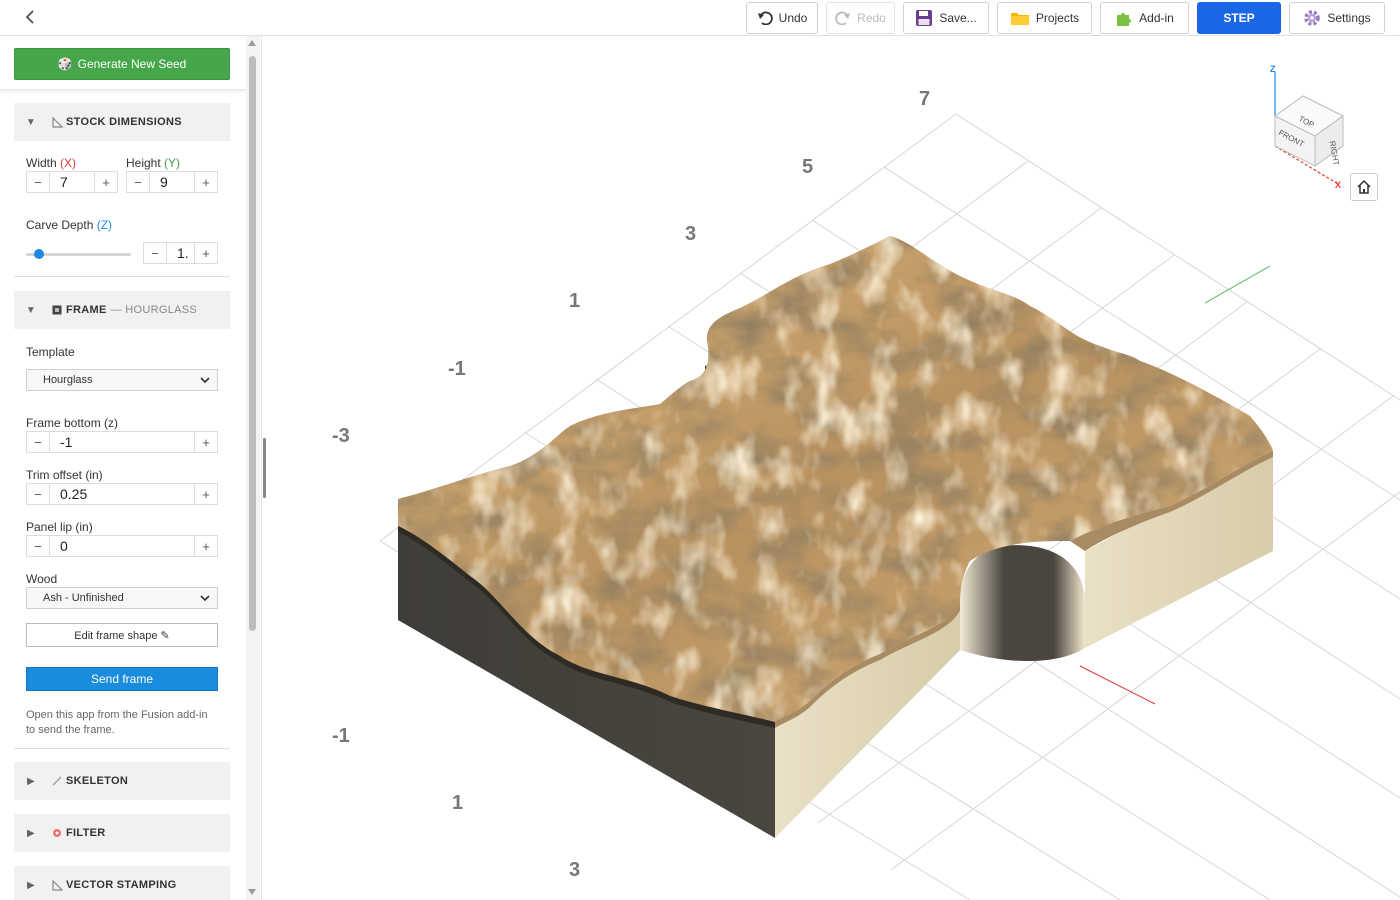  Describe the element at coordinates (57, 781) in the screenshot. I see `pencil-icon` at that location.